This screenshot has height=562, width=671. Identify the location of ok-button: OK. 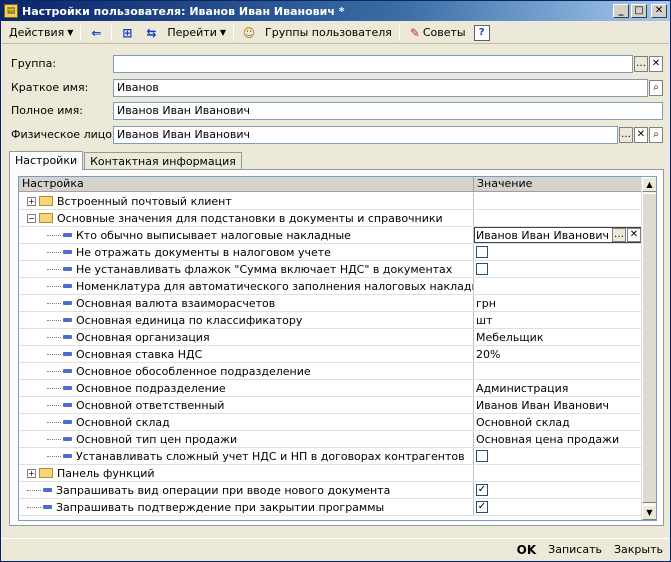
(527, 550).